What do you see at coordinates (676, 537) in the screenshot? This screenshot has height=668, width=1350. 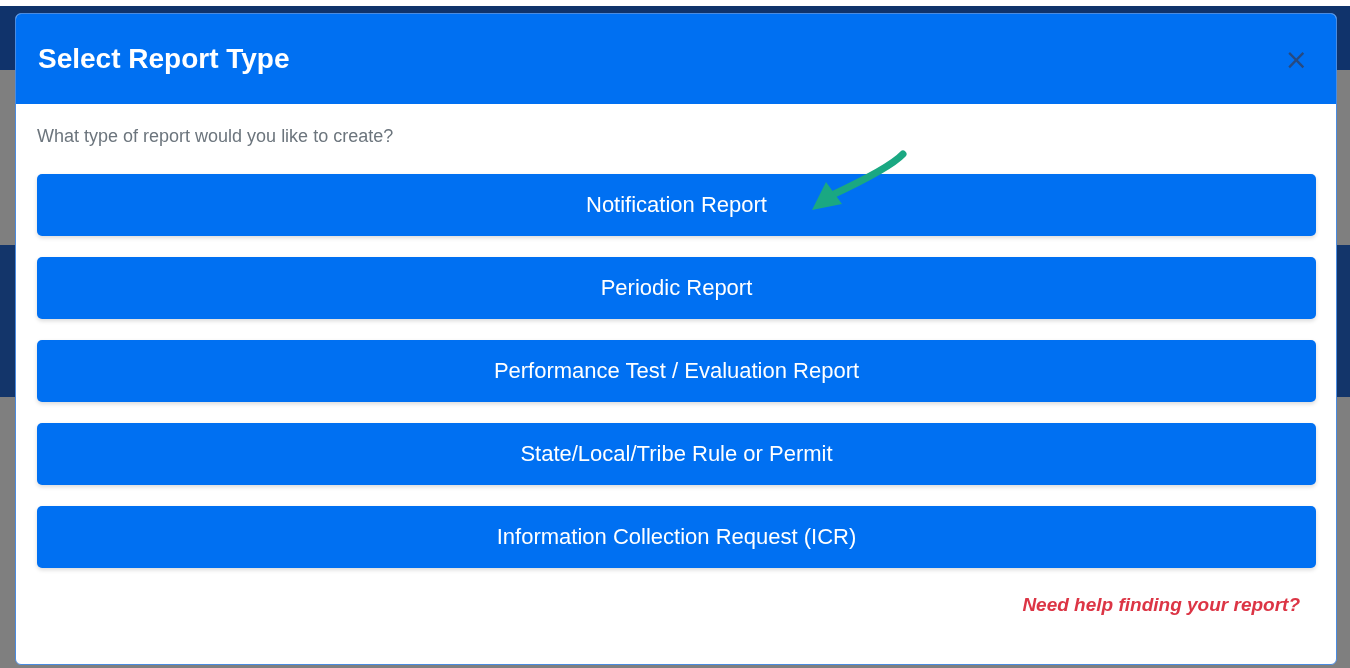 I see `report-type-button: Information Collection Request (ICR)` at bounding box center [676, 537].